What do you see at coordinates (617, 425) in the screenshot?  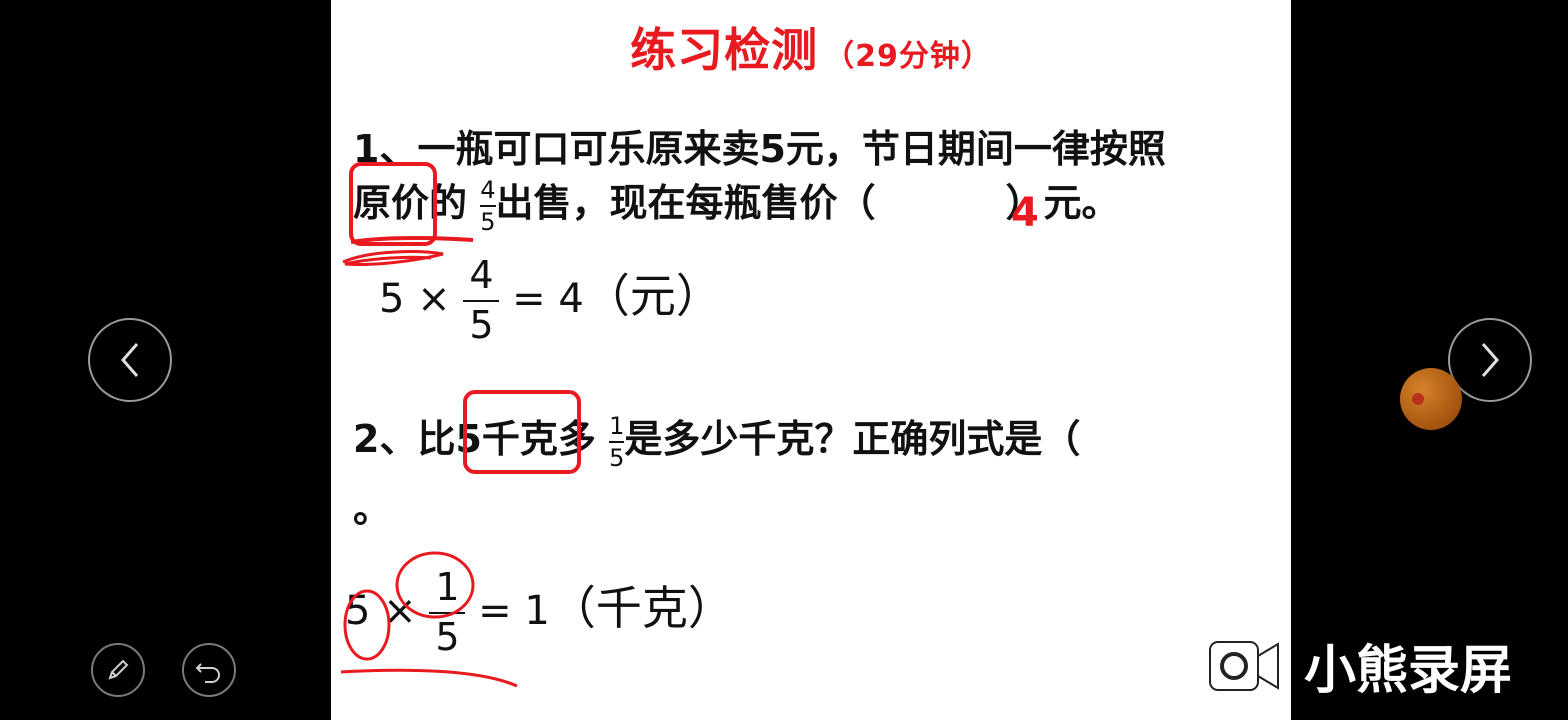 I see `q2-fraction-numerator: 1` at bounding box center [617, 425].